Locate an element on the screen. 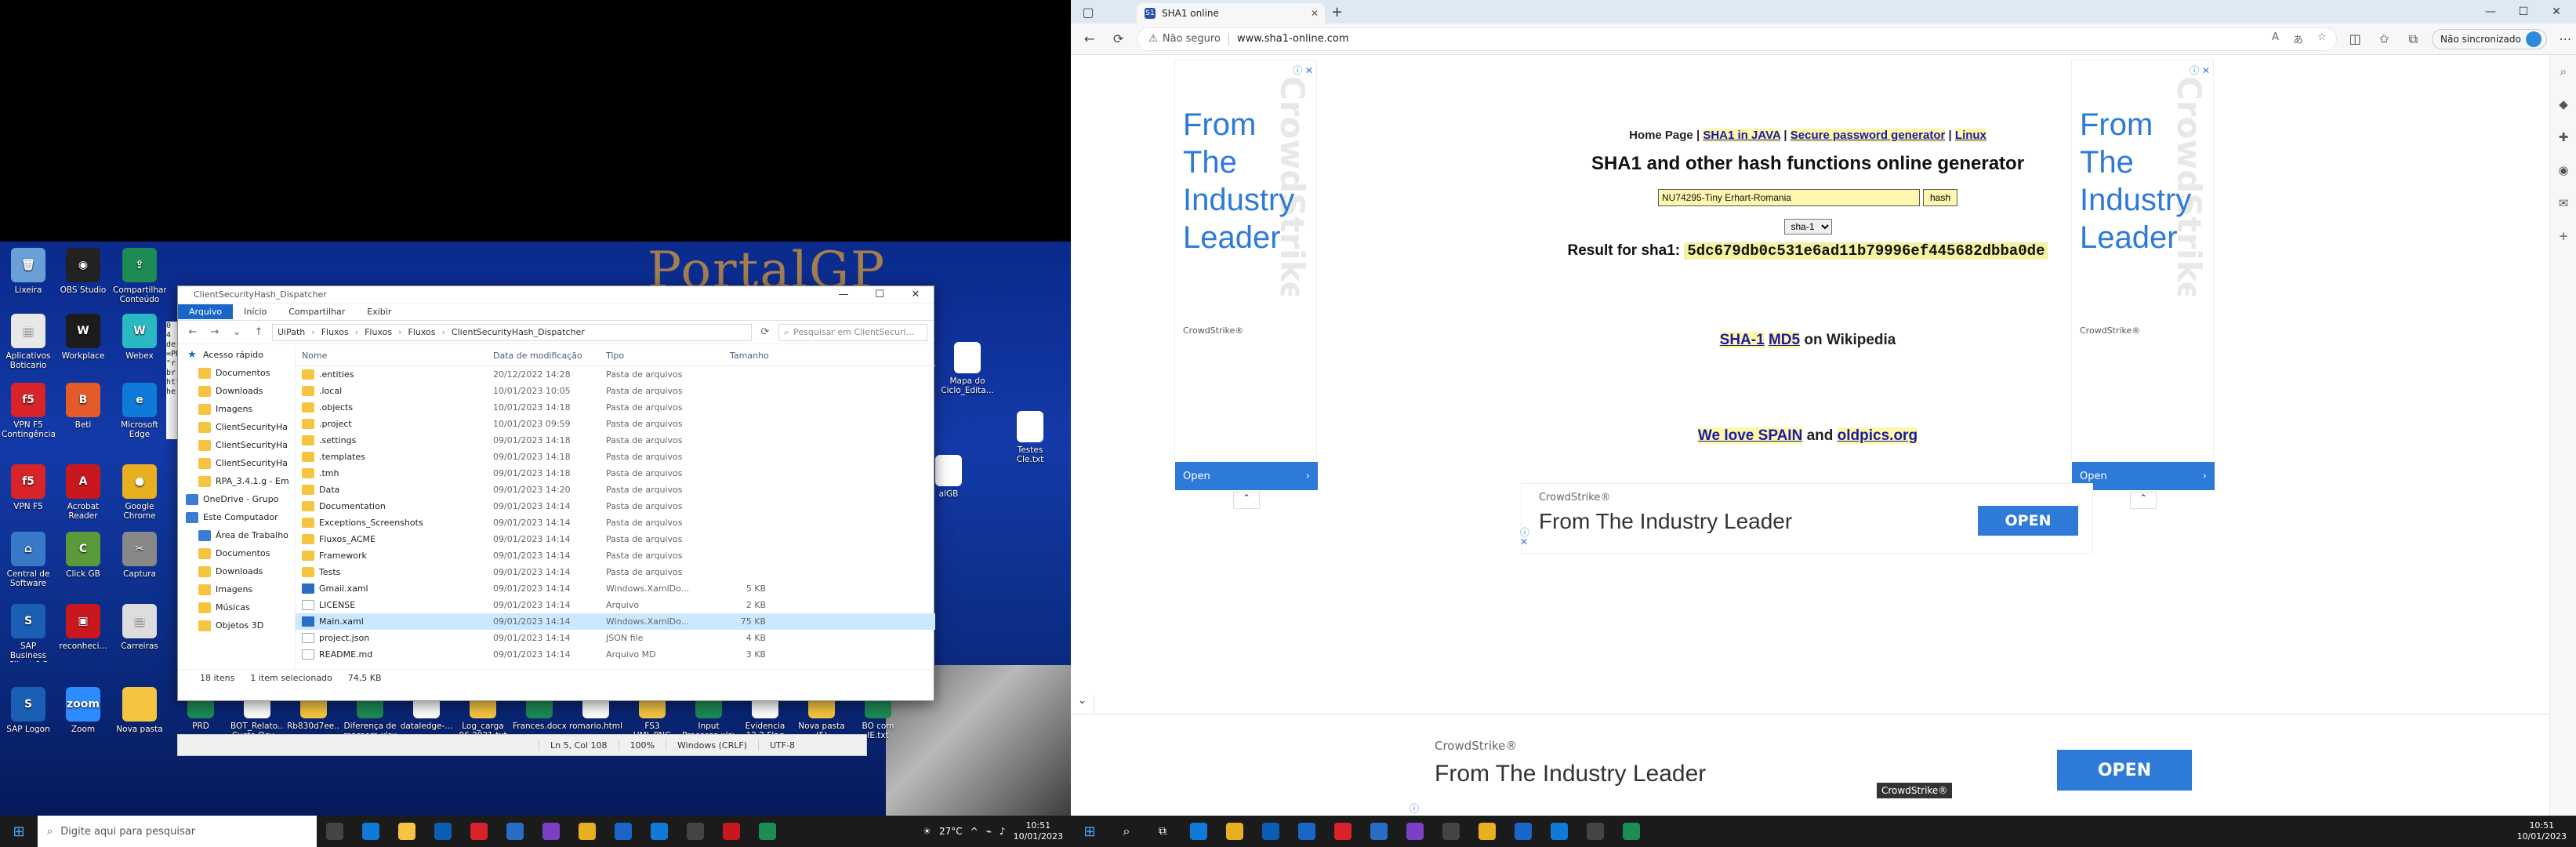 The width and height of the screenshot is (2576, 847). desktop-icon: Nova pasta is located at coordinates (140, 710).